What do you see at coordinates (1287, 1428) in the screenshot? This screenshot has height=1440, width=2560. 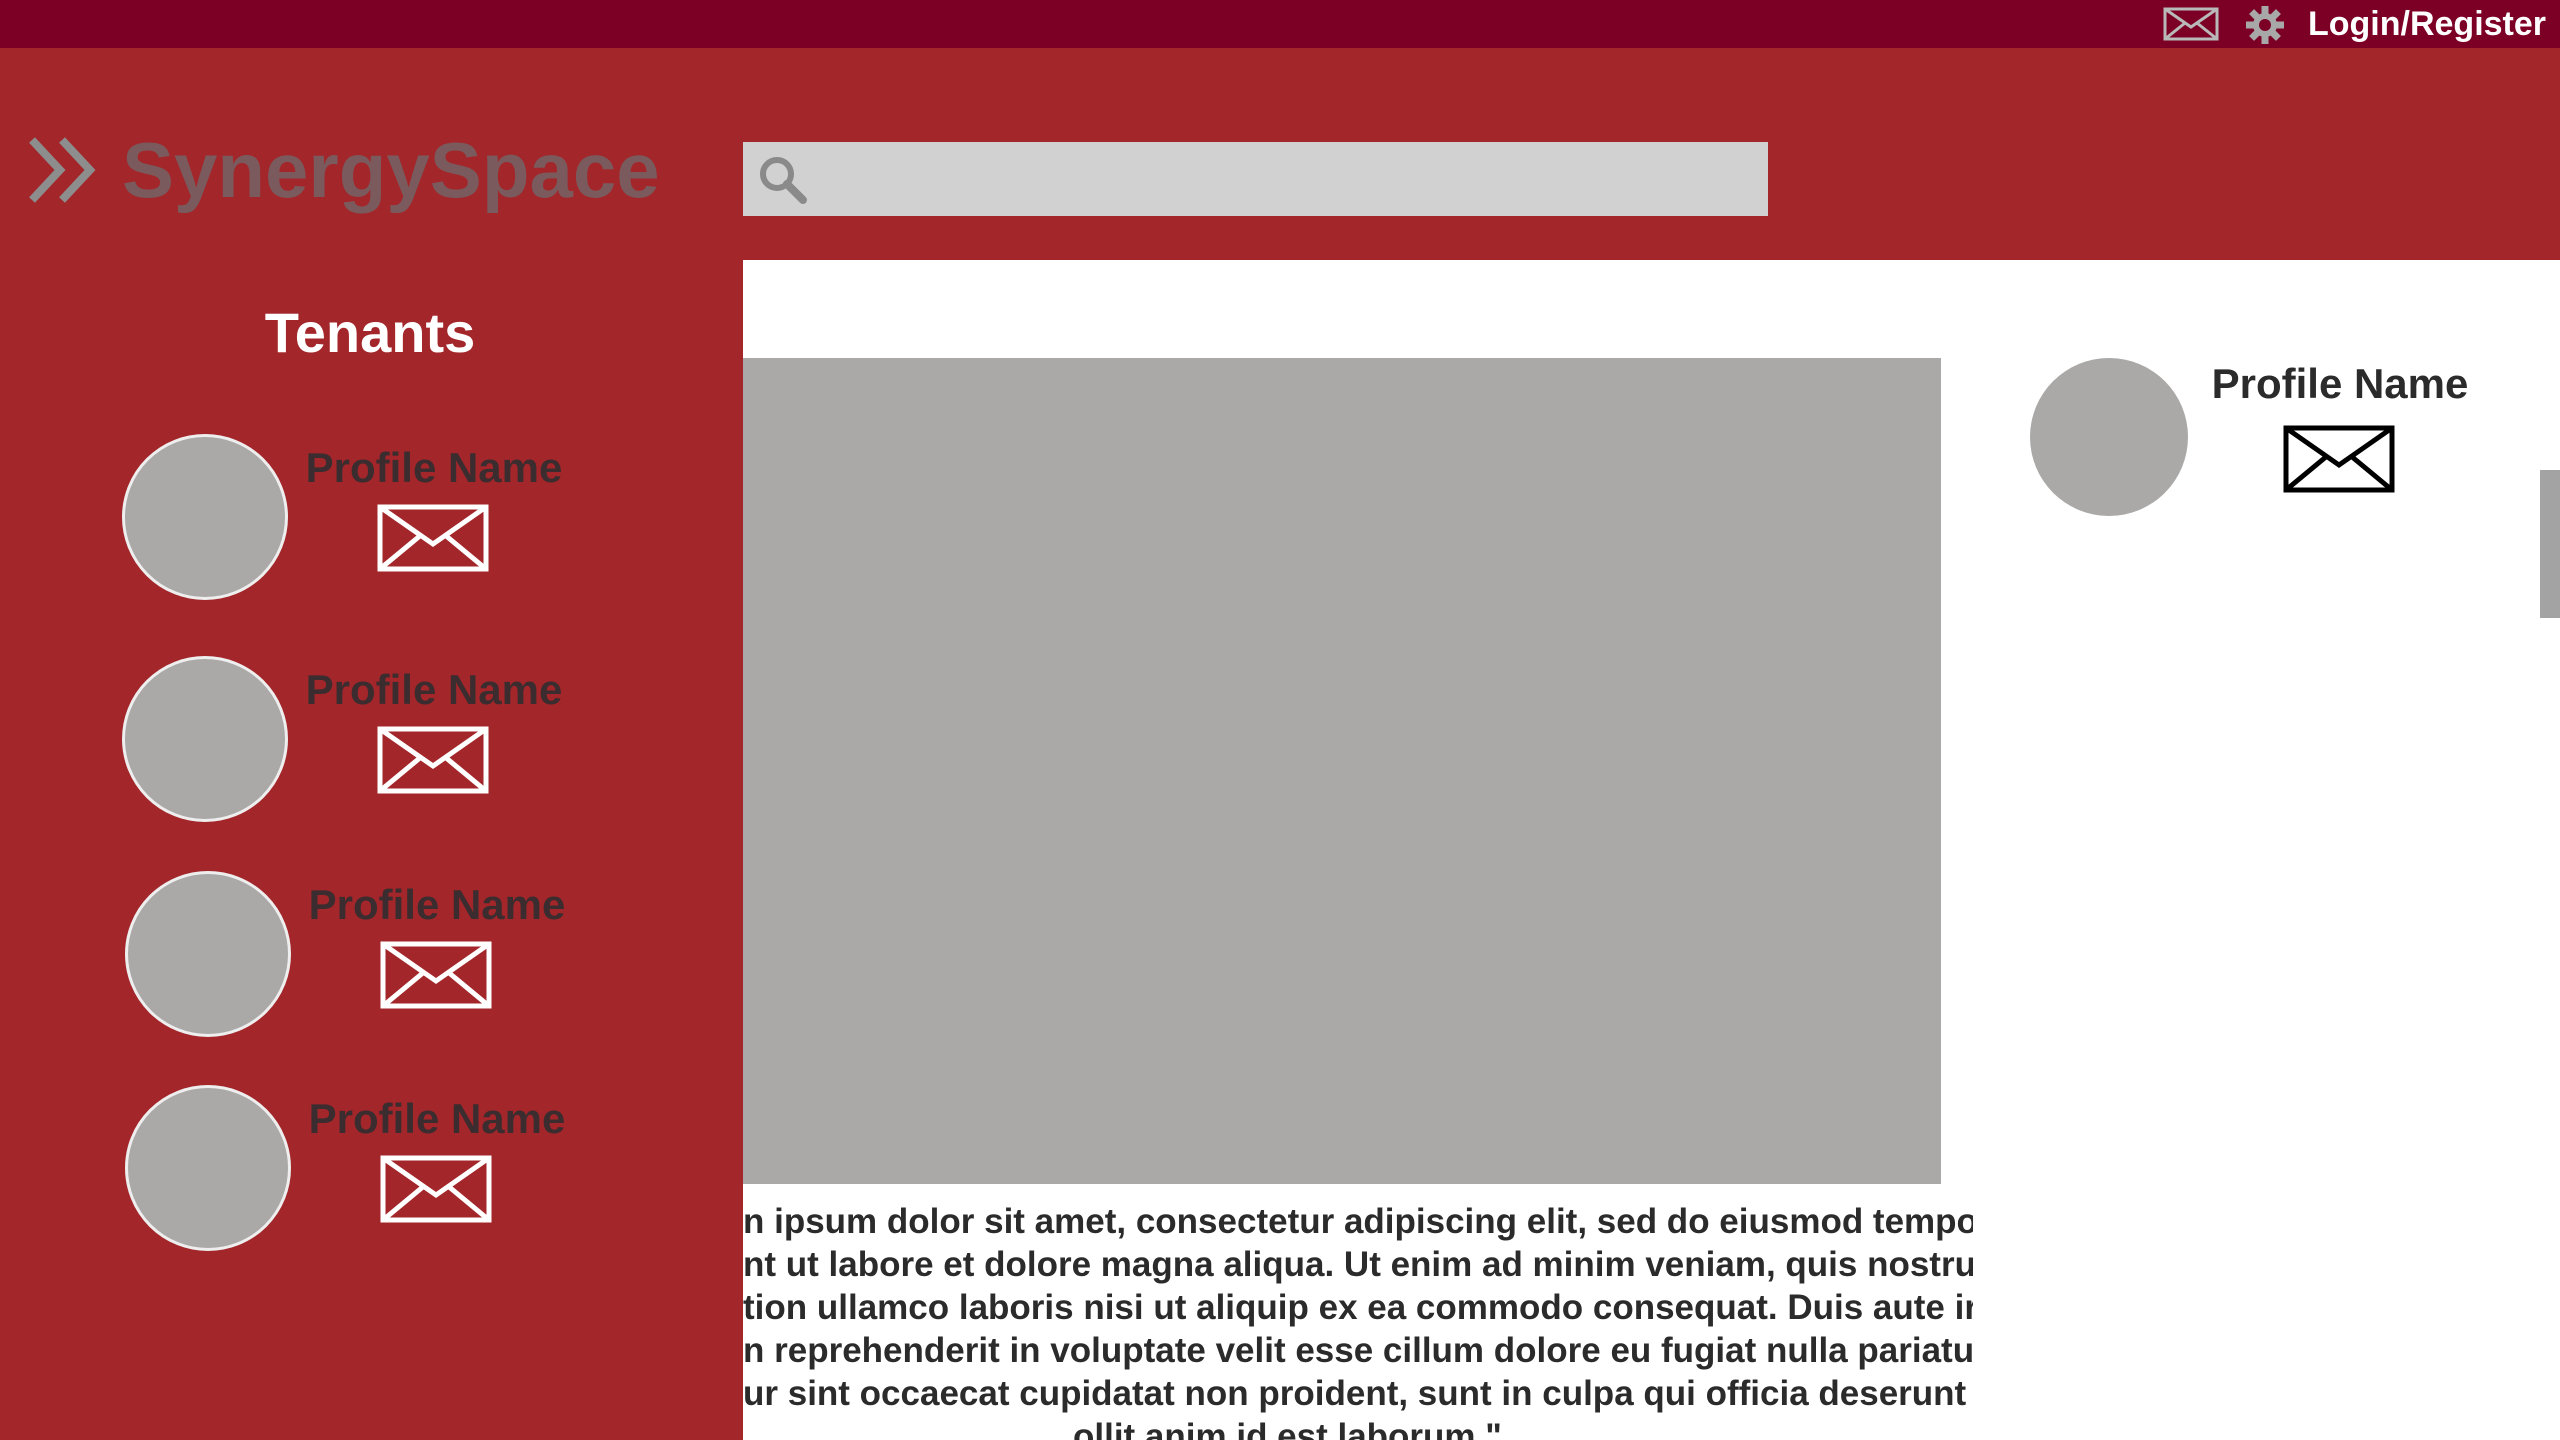 I see `text-line: ollit anim id est laborum."` at bounding box center [1287, 1428].